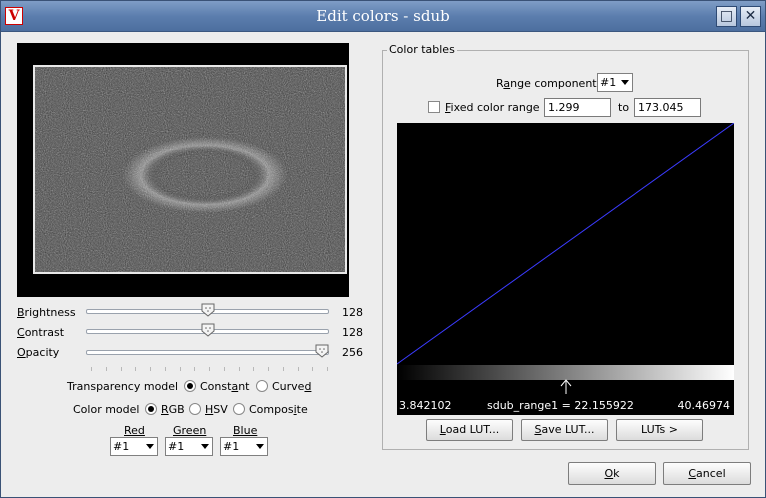  I want to click on lut-min-label: 3.842102, so click(425, 405).